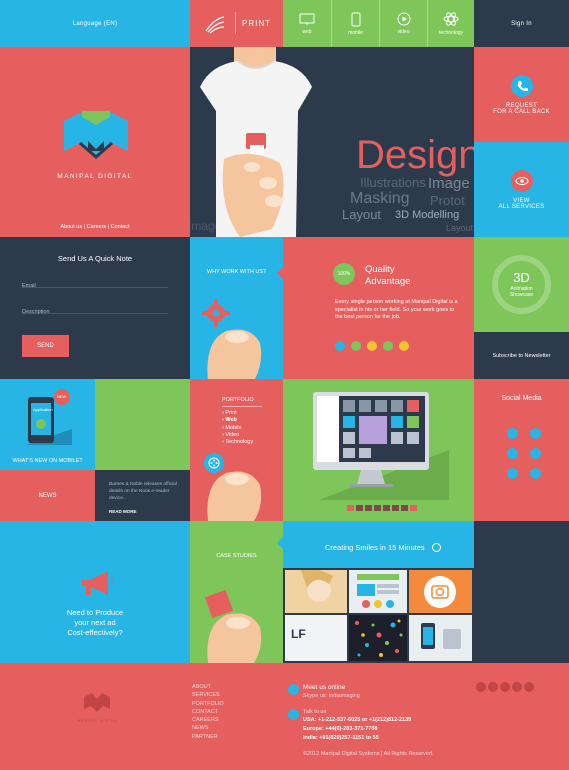  Describe the element at coordinates (451, 19) in the screenshot. I see `atom-icon` at that location.